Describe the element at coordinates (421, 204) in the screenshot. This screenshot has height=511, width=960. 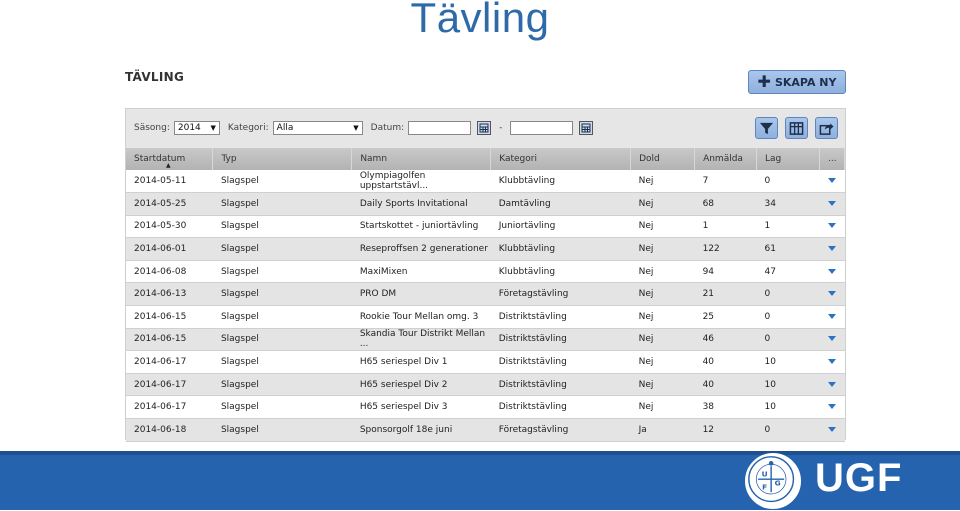
I see `table-cell: Daily Sports Invitational` at that location.